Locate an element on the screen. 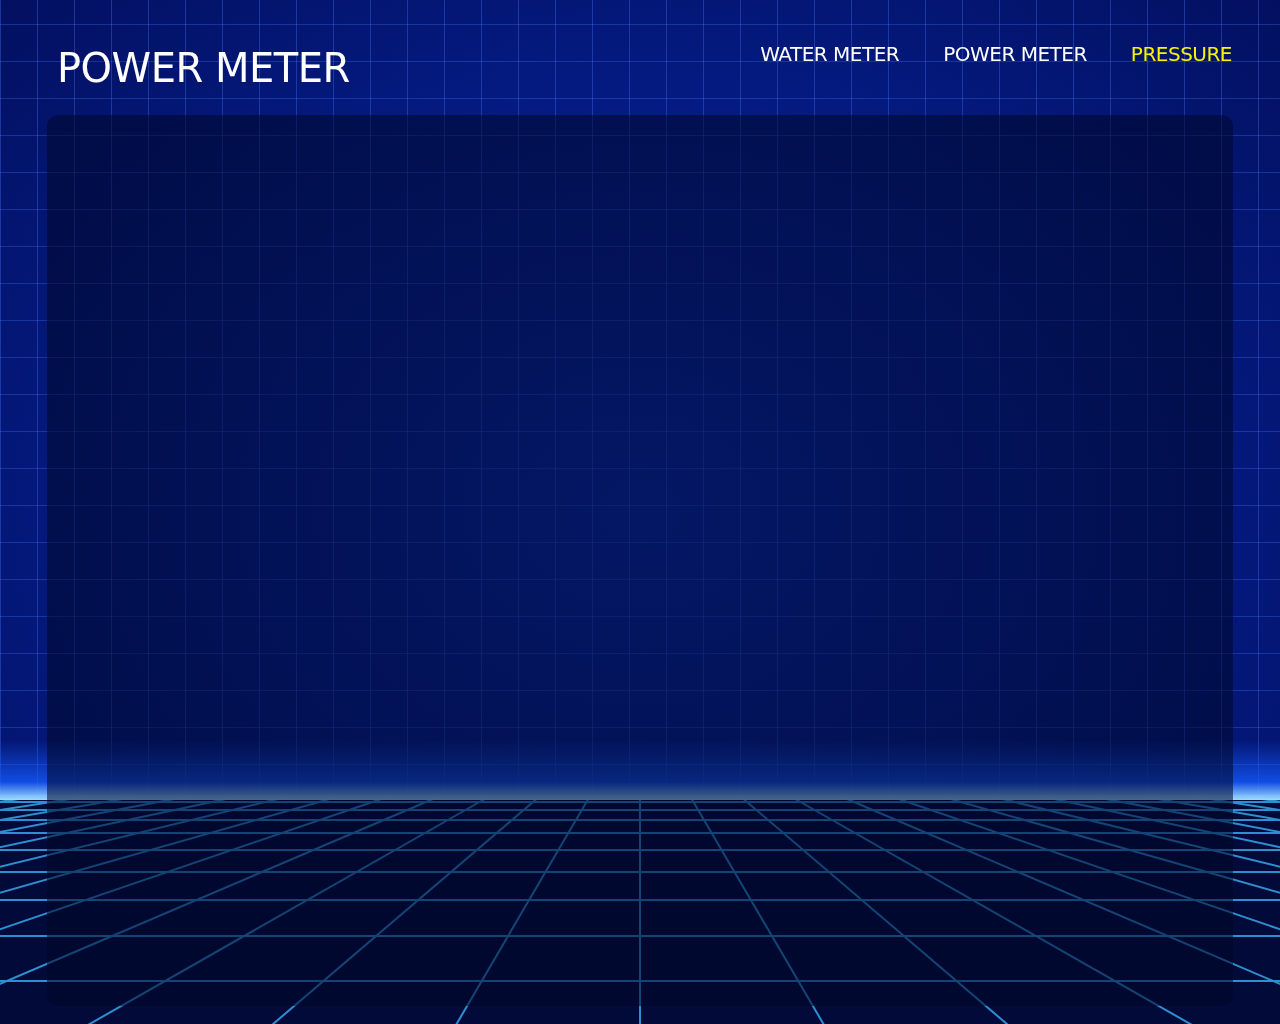 The height and width of the screenshot is (1024, 1280). nav-link: PRESSURE is located at coordinates (1181, 54).